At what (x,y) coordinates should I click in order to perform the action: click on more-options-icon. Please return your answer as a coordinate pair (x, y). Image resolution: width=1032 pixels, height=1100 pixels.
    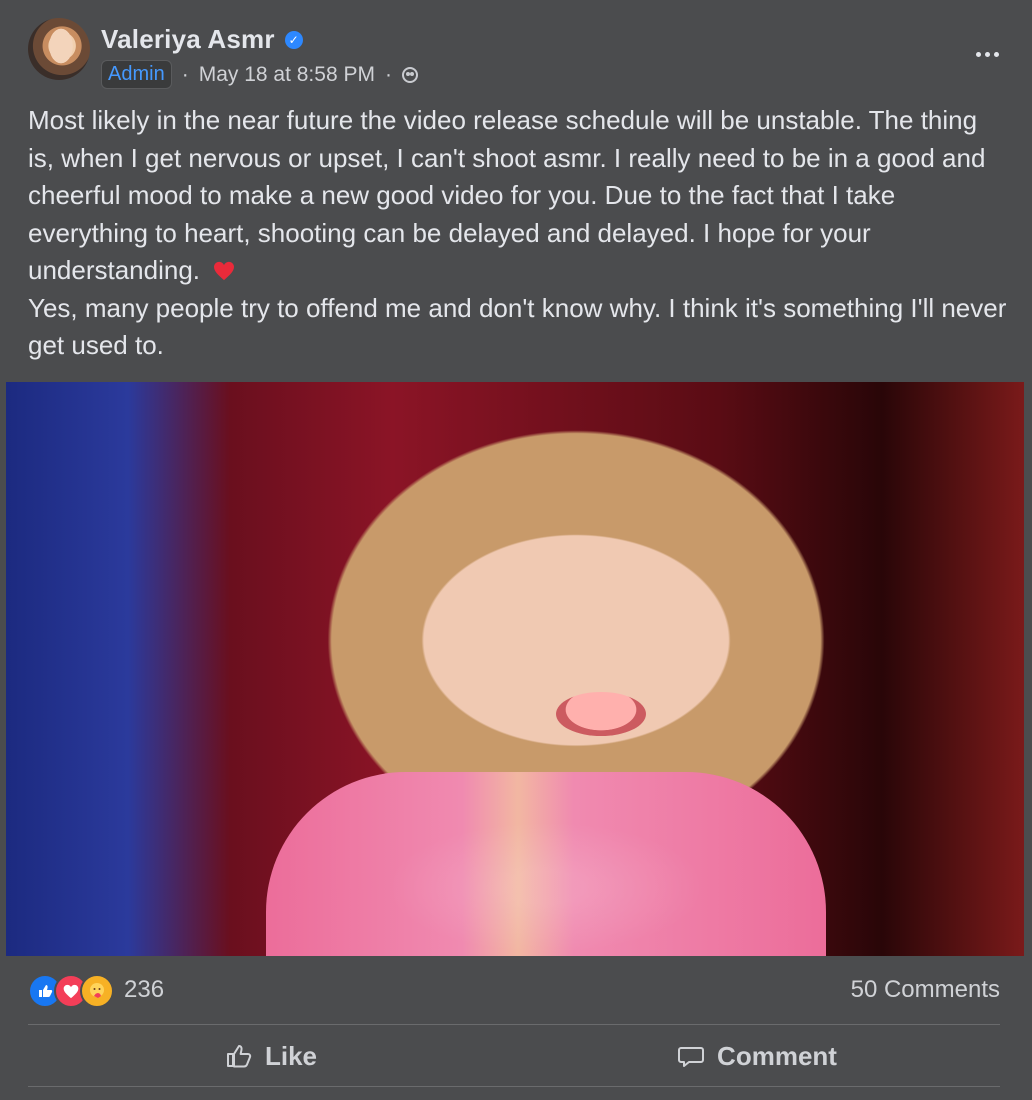
    Looking at the image, I should click on (978, 54).